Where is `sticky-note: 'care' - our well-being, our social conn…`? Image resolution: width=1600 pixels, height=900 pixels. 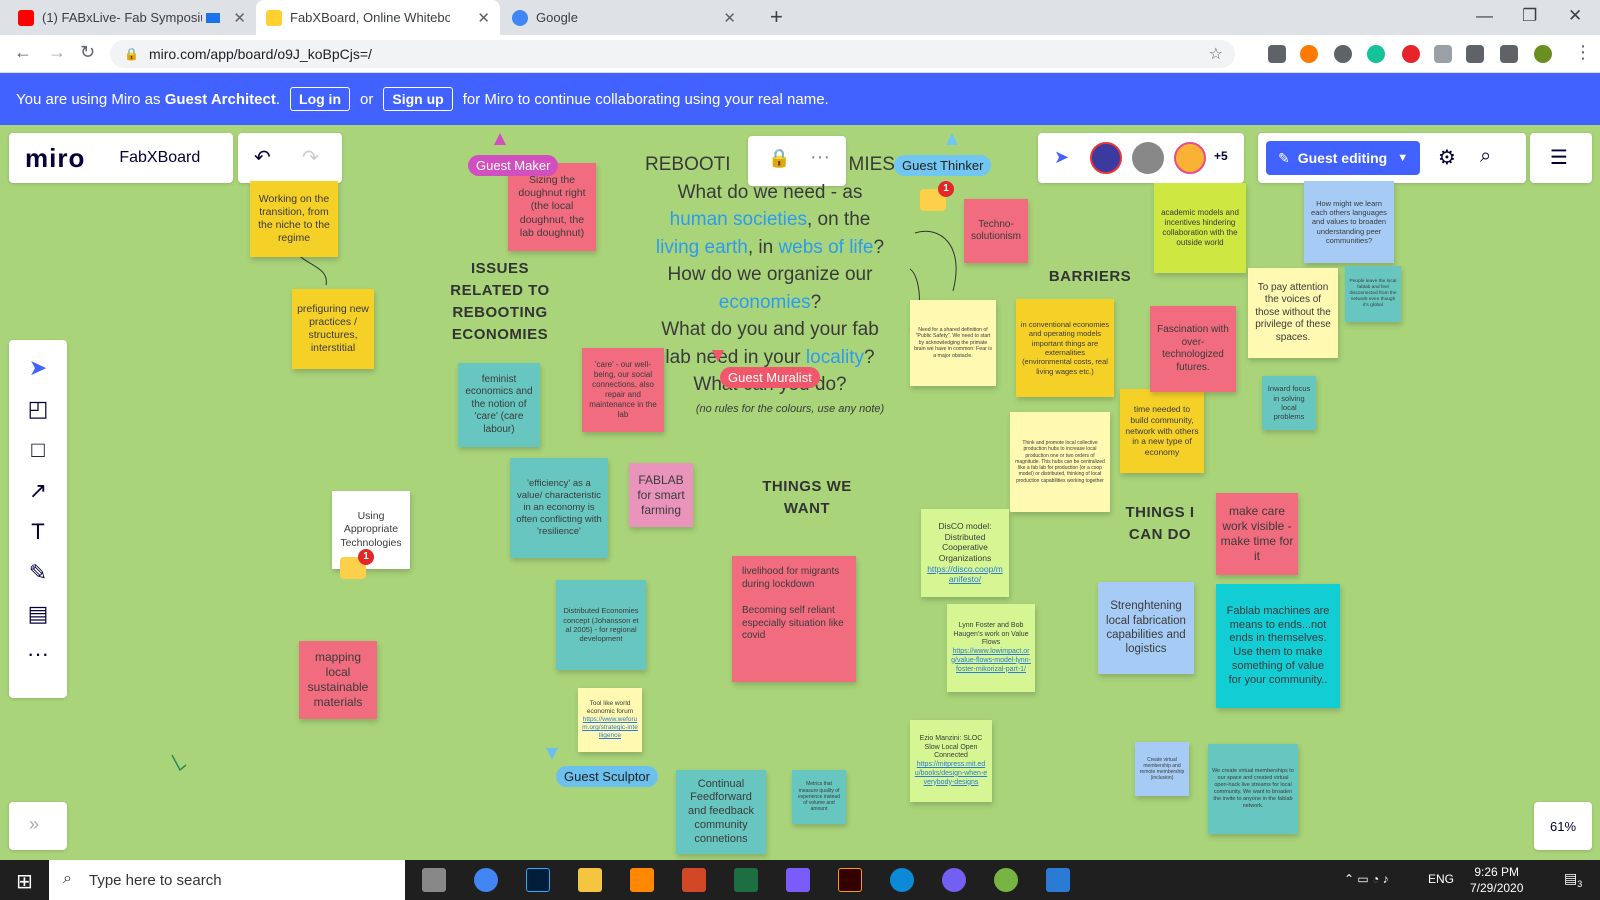
sticky-note: 'care' - our well-being, our social conn… is located at coordinates (623, 390).